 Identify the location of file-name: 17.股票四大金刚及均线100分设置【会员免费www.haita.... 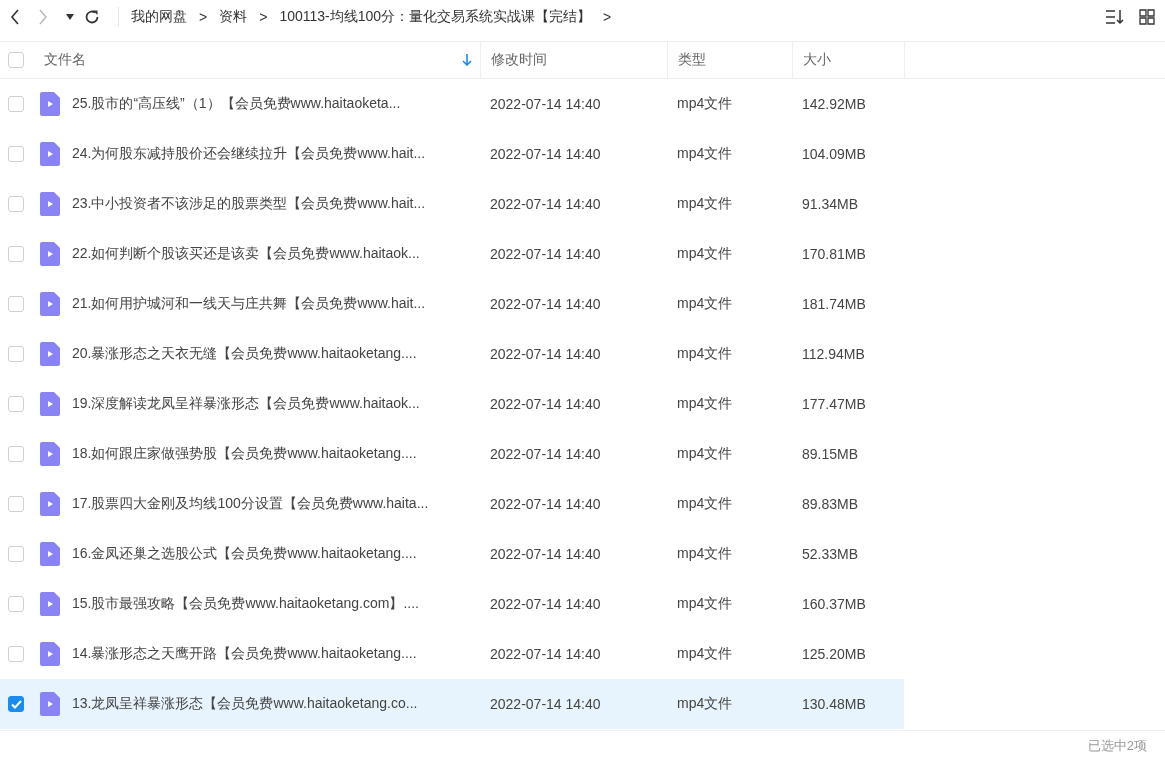
(250, 504).